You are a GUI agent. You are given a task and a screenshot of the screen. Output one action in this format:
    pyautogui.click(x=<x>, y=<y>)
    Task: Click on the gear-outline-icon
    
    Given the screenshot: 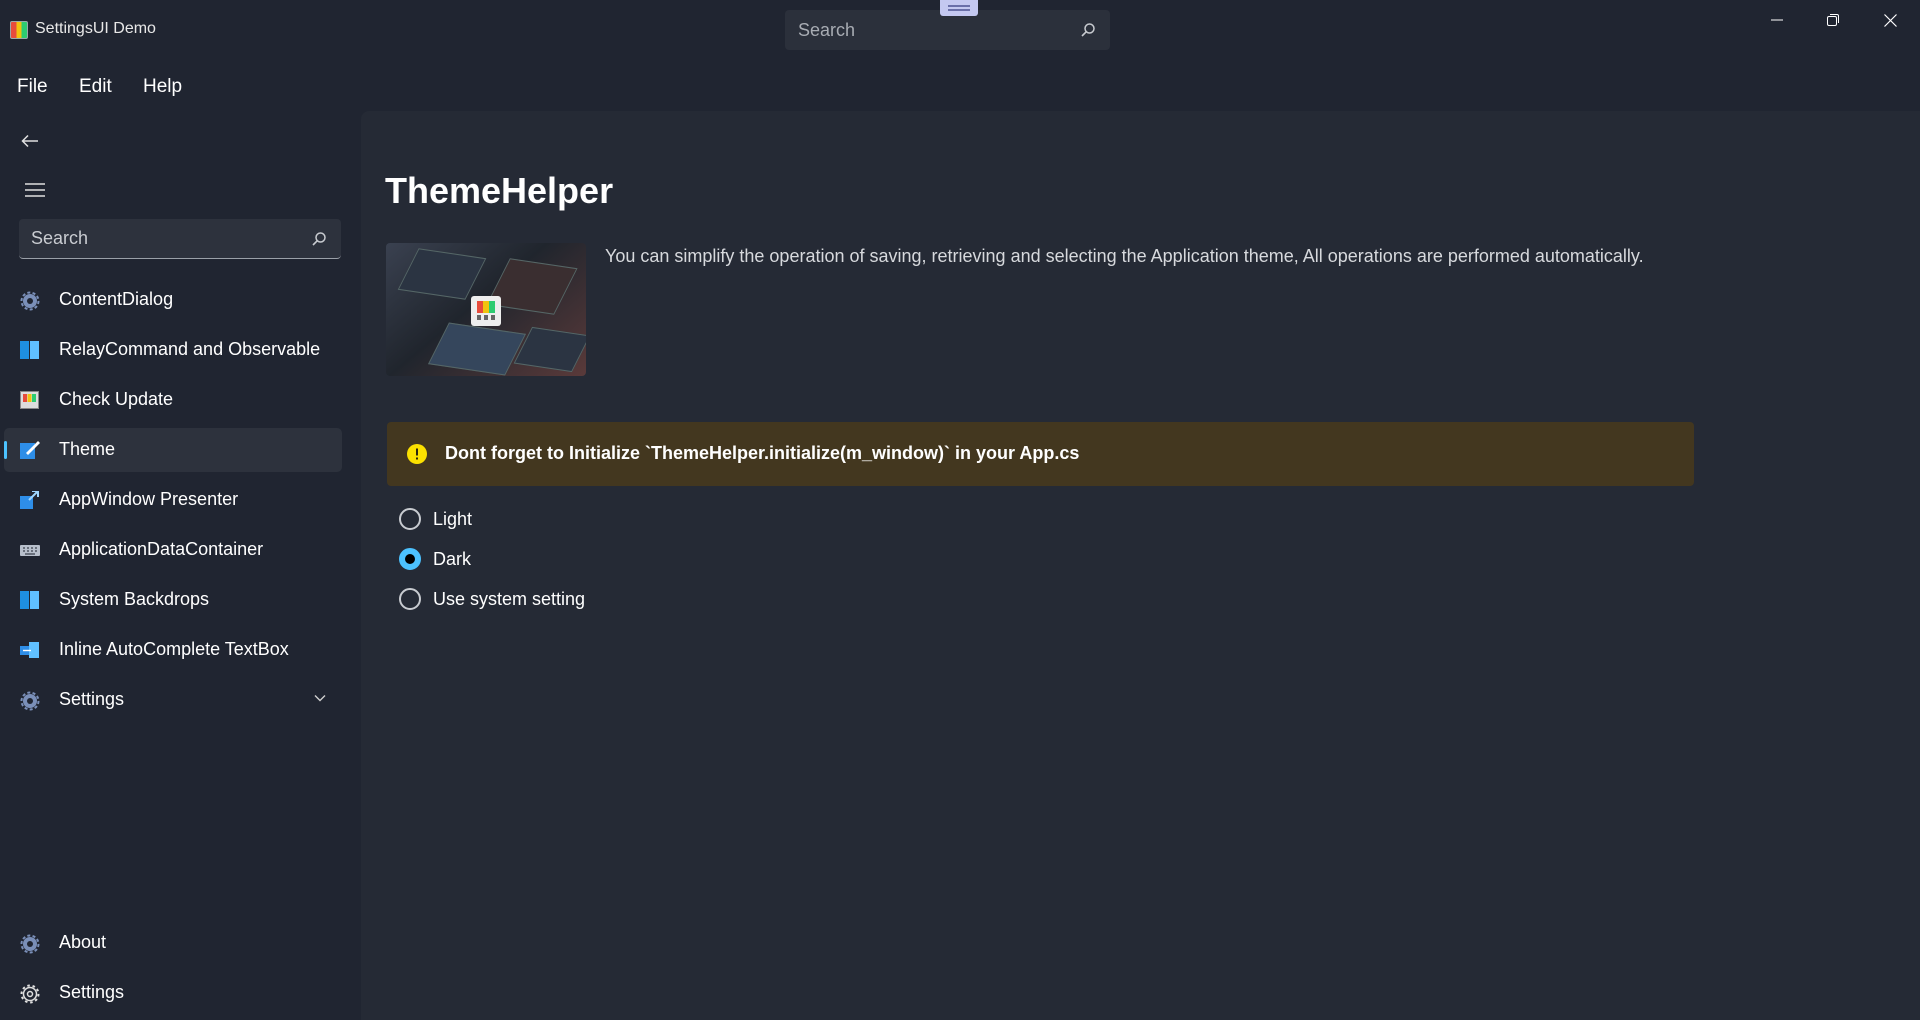 What is the action you would take?
    pyautogui.click(x=30, y=994)
    